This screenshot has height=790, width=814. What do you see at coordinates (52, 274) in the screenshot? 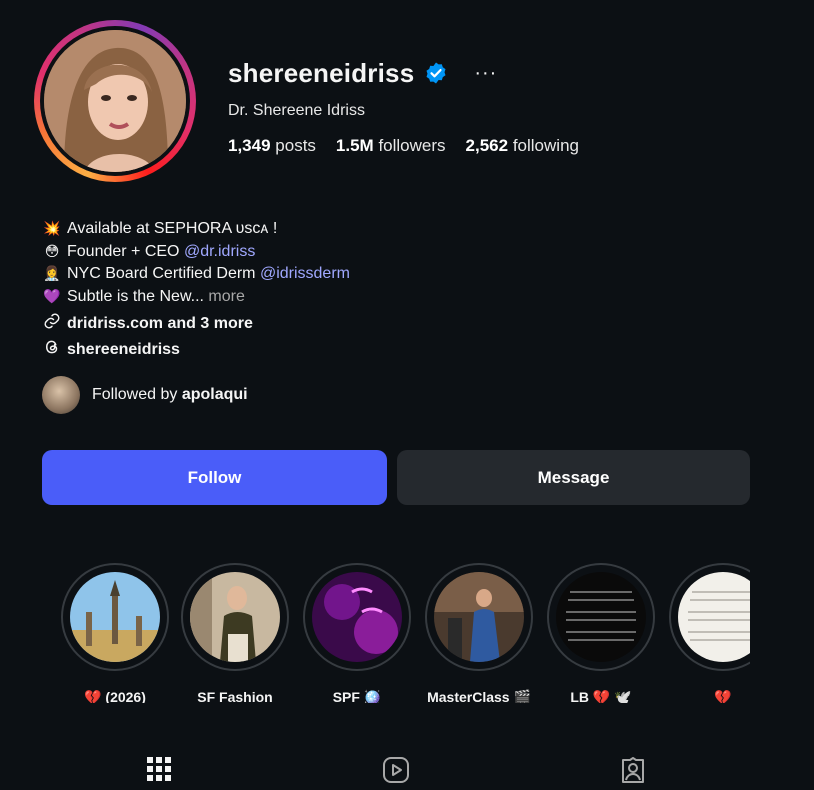
I see `doctor-emoji-icon: 👩‍⚕️` at bounding box center [52, 274].